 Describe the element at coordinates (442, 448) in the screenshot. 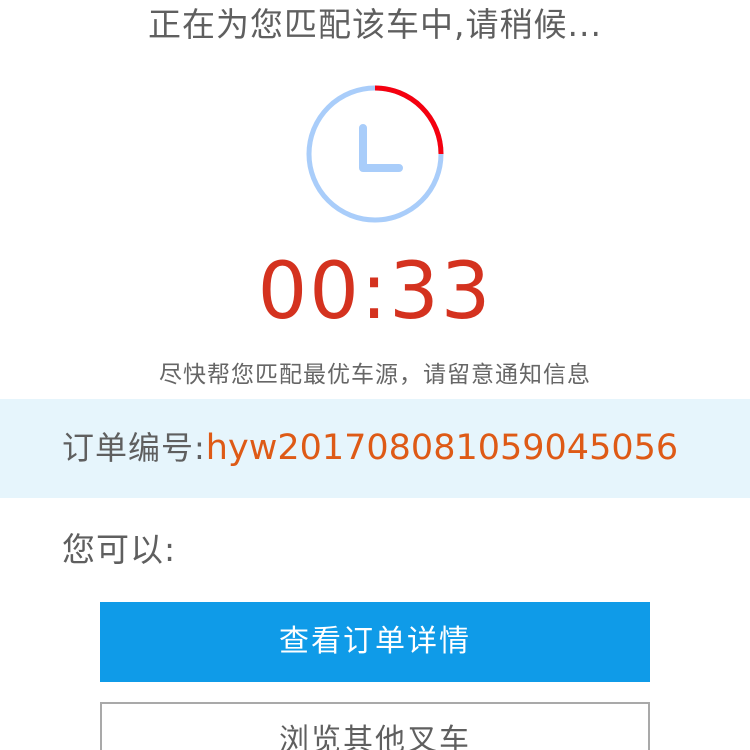

I see `order-number-value: hyw201708081059045056` at that location.